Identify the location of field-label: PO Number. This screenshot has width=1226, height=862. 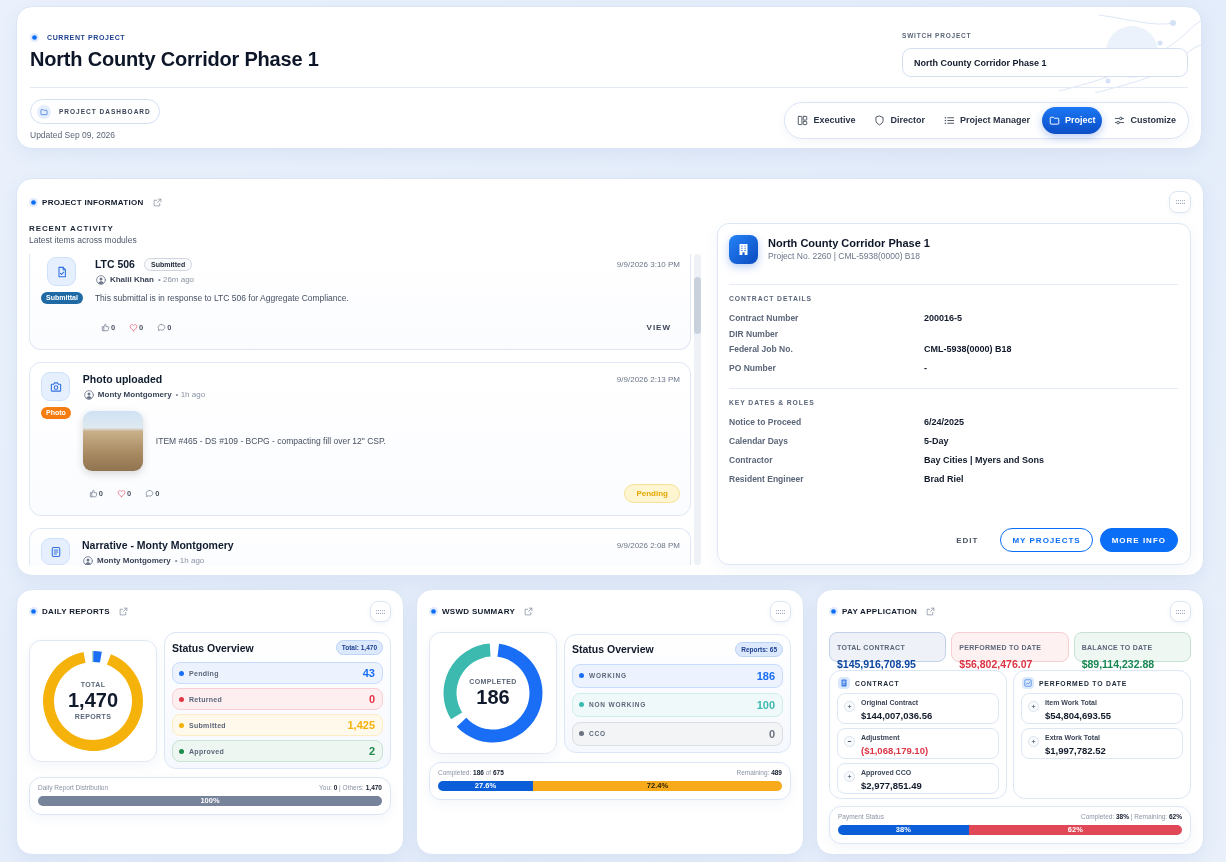
(752, 367).